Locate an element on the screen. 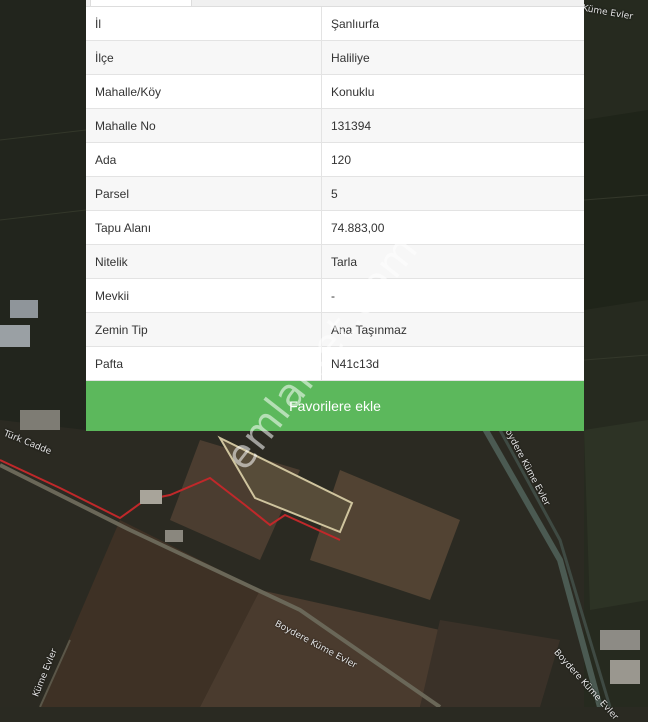 This screenshot has width=648, height=722. field-value: Haliliye is located at coordinates (452, 57).